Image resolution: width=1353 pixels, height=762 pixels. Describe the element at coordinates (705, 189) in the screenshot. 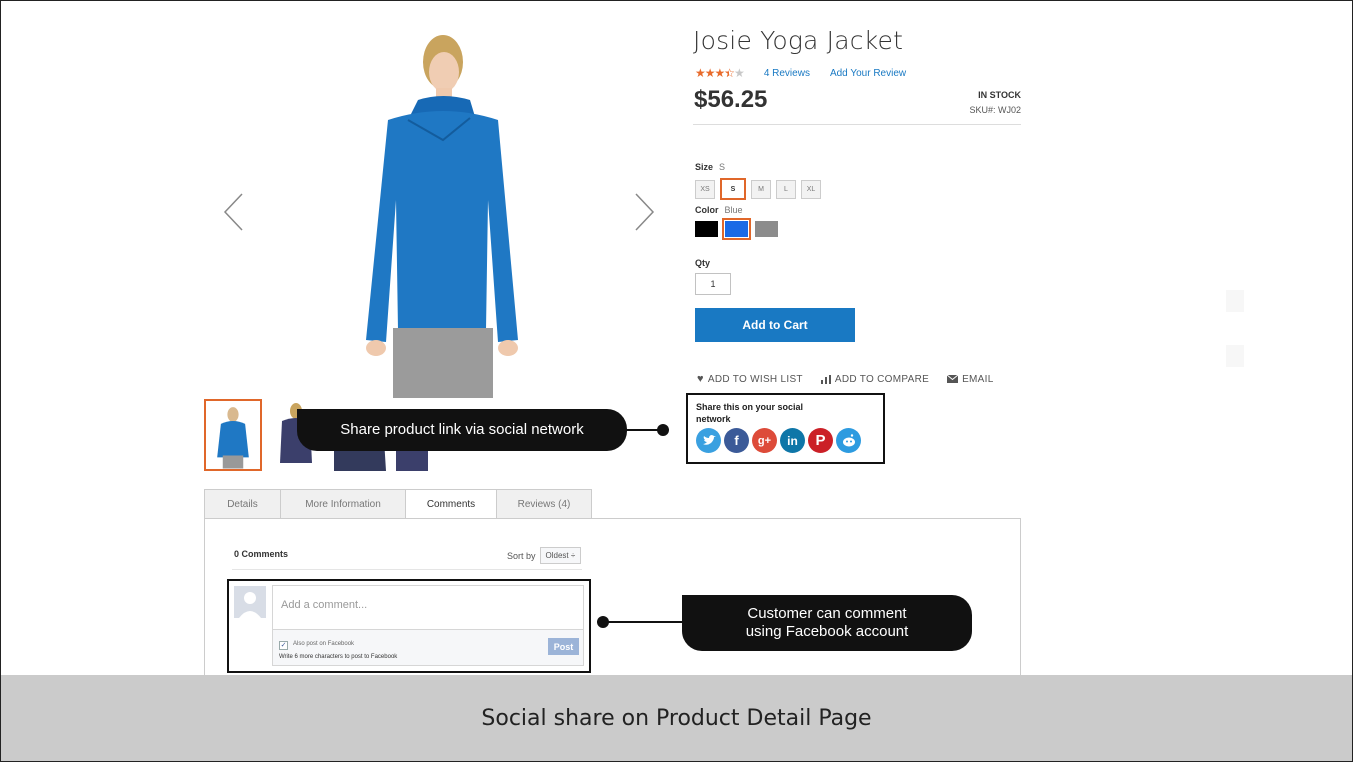

I see `size-option-xs: XS` at that location.